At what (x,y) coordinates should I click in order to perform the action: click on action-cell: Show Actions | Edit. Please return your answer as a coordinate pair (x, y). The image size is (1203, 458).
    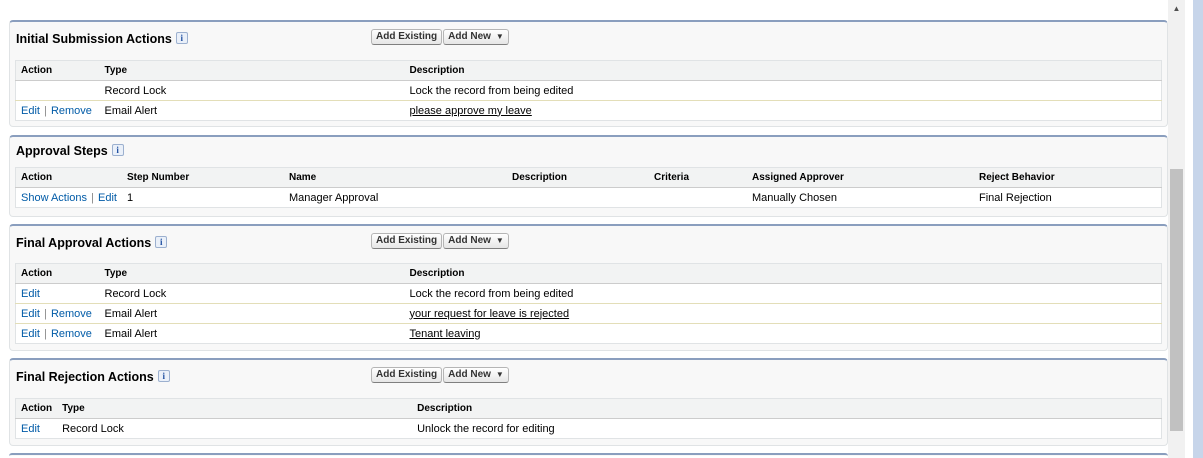
    Looking at the image, I should click on (69, 198).